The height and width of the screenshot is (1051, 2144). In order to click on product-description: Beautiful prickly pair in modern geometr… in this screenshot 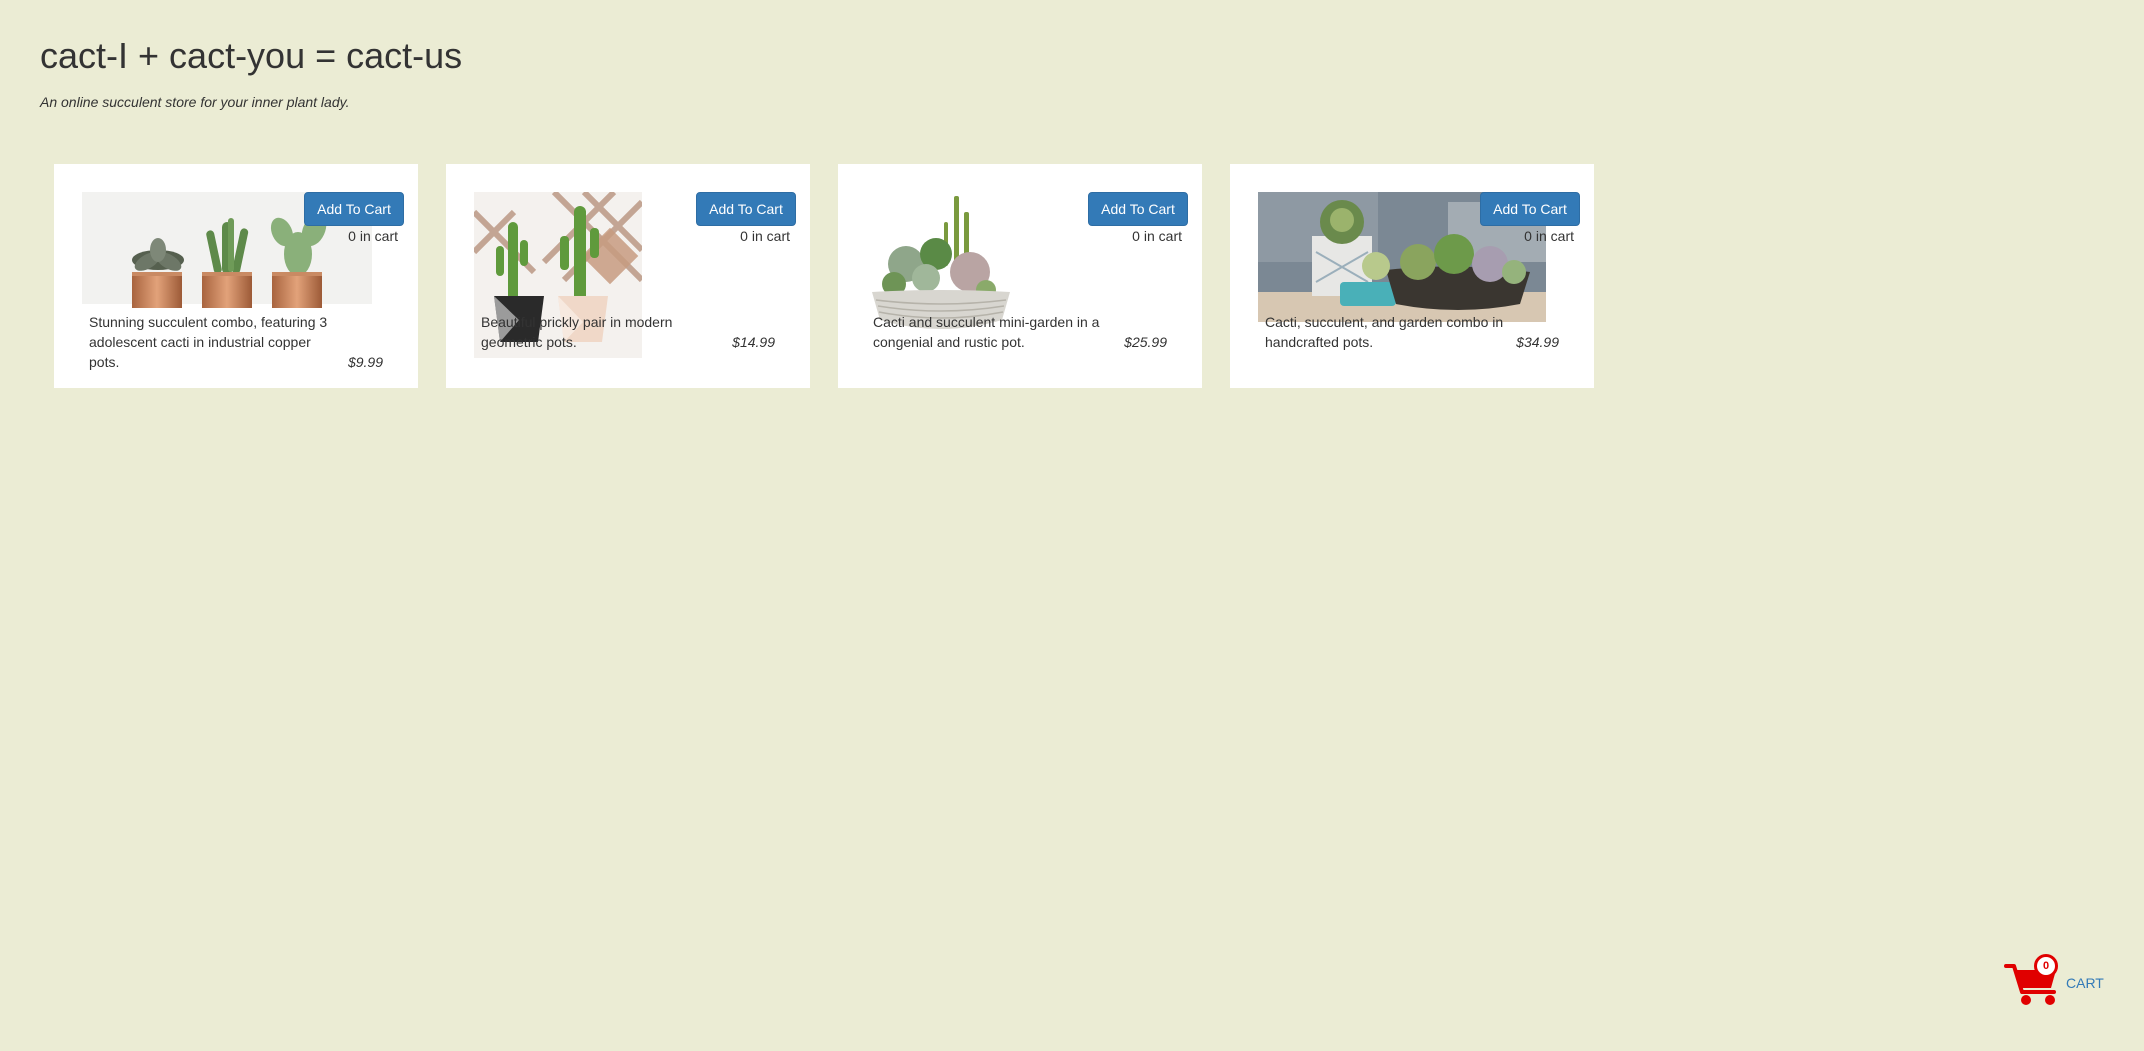, I will do `click(577, 332)`.